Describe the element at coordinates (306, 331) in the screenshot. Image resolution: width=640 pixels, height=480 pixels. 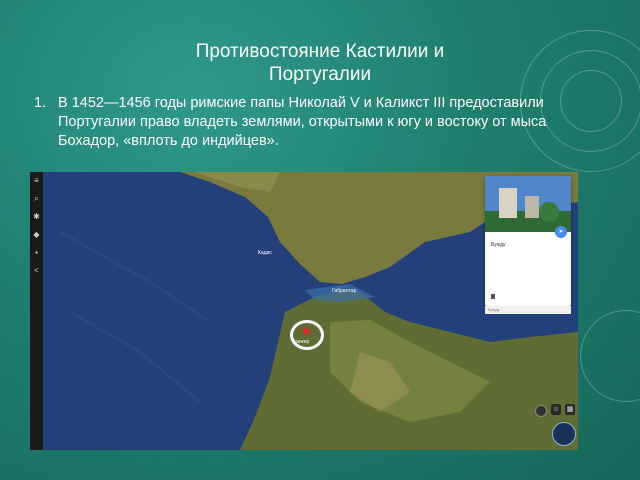
I see `location-pin-icon` at that location.